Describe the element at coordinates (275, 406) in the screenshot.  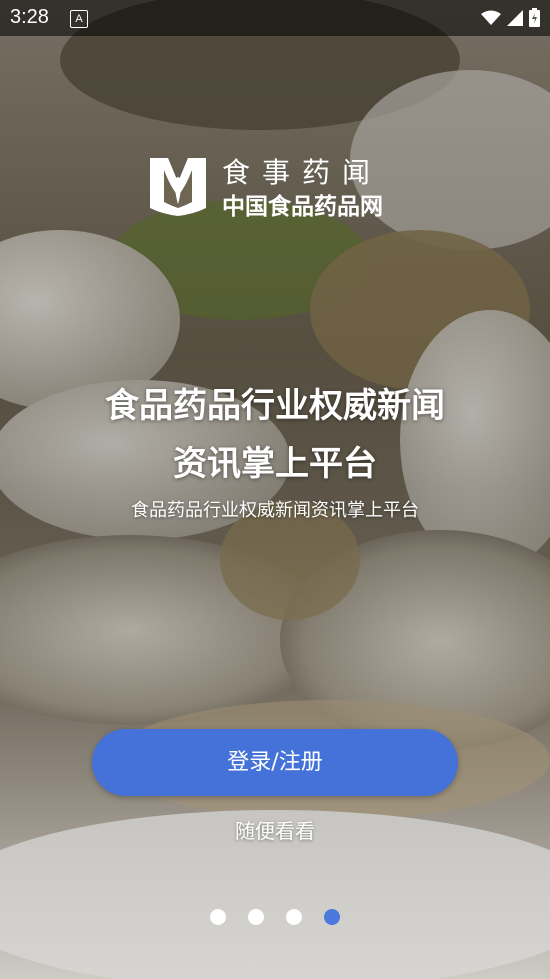
I see `headline-line1: 食品药品行业权威新闻` at that location.